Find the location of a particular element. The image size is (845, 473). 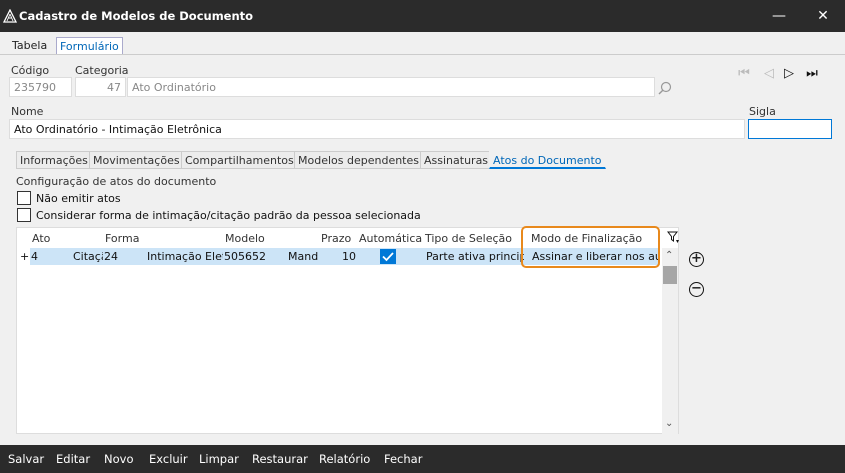

cell-forma-text: Citaçã is located at coordinates (88, 256).